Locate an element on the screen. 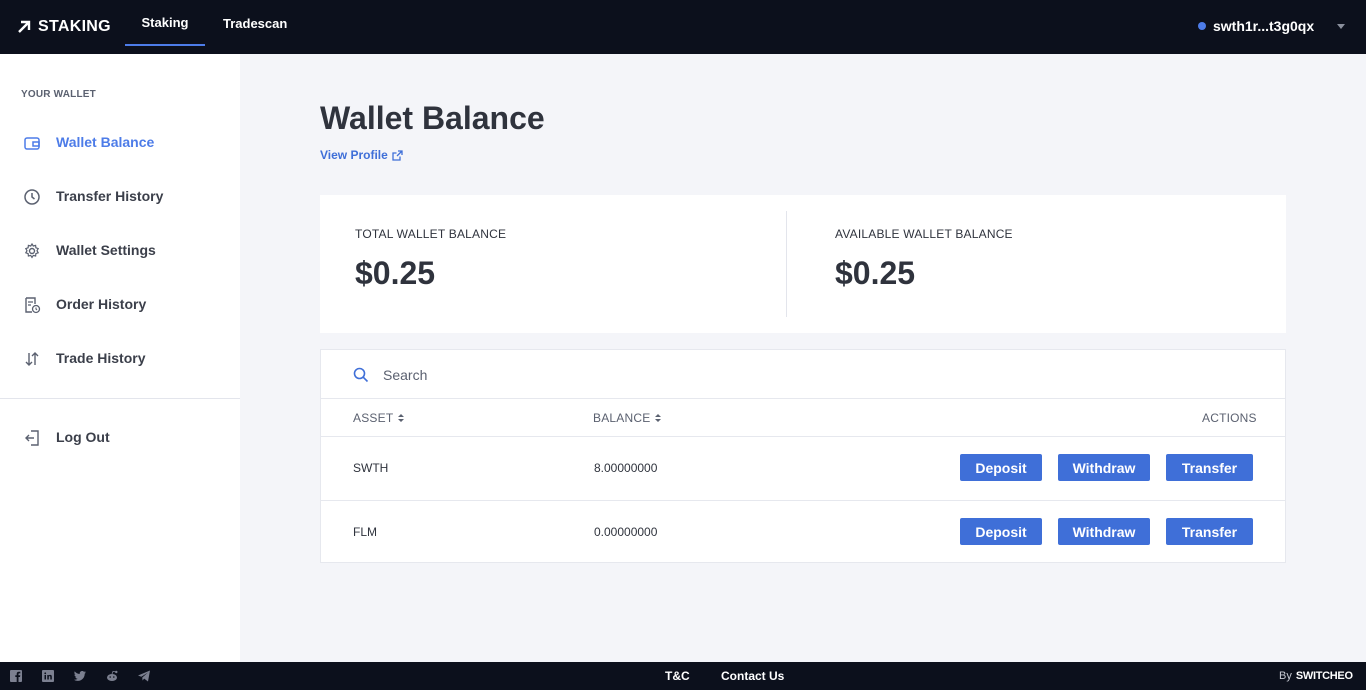 The image size is (1366, 690). column-header-label: ACTIONS is located at coordinates (1229, 418).